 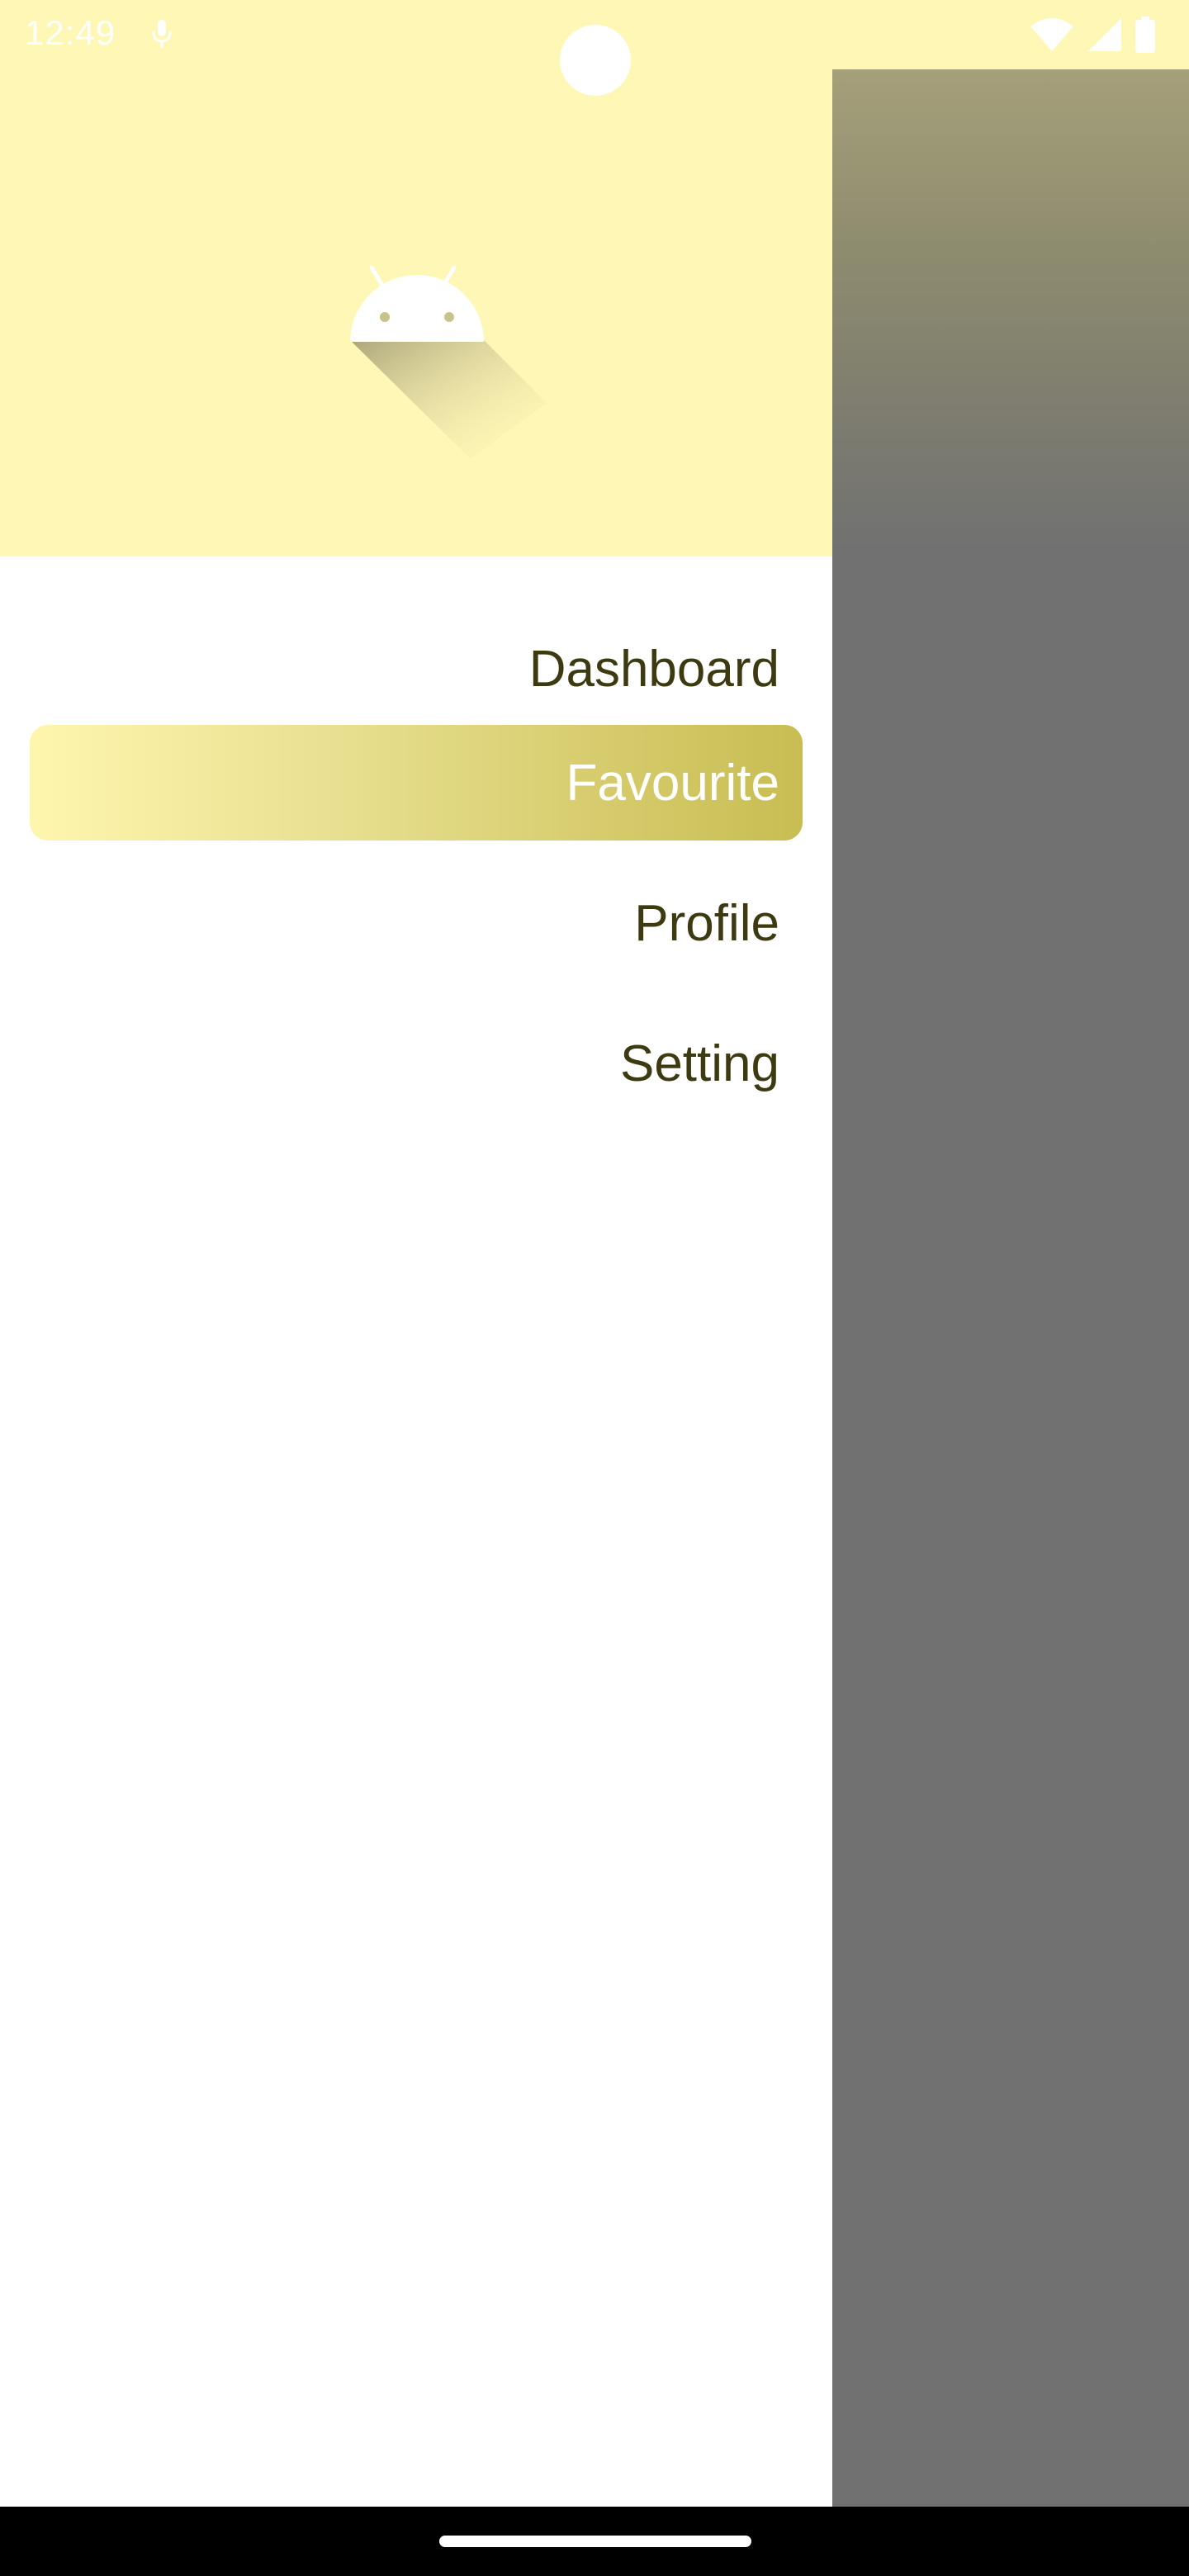 I want to click on battery-icon, so click(x=1145, y=35).